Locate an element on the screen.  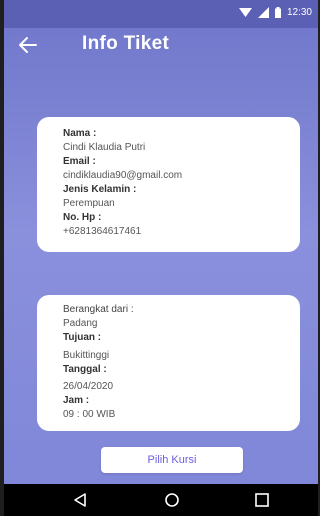
time-value: 09 : 00 WIB is located at coordinates (89, 414).